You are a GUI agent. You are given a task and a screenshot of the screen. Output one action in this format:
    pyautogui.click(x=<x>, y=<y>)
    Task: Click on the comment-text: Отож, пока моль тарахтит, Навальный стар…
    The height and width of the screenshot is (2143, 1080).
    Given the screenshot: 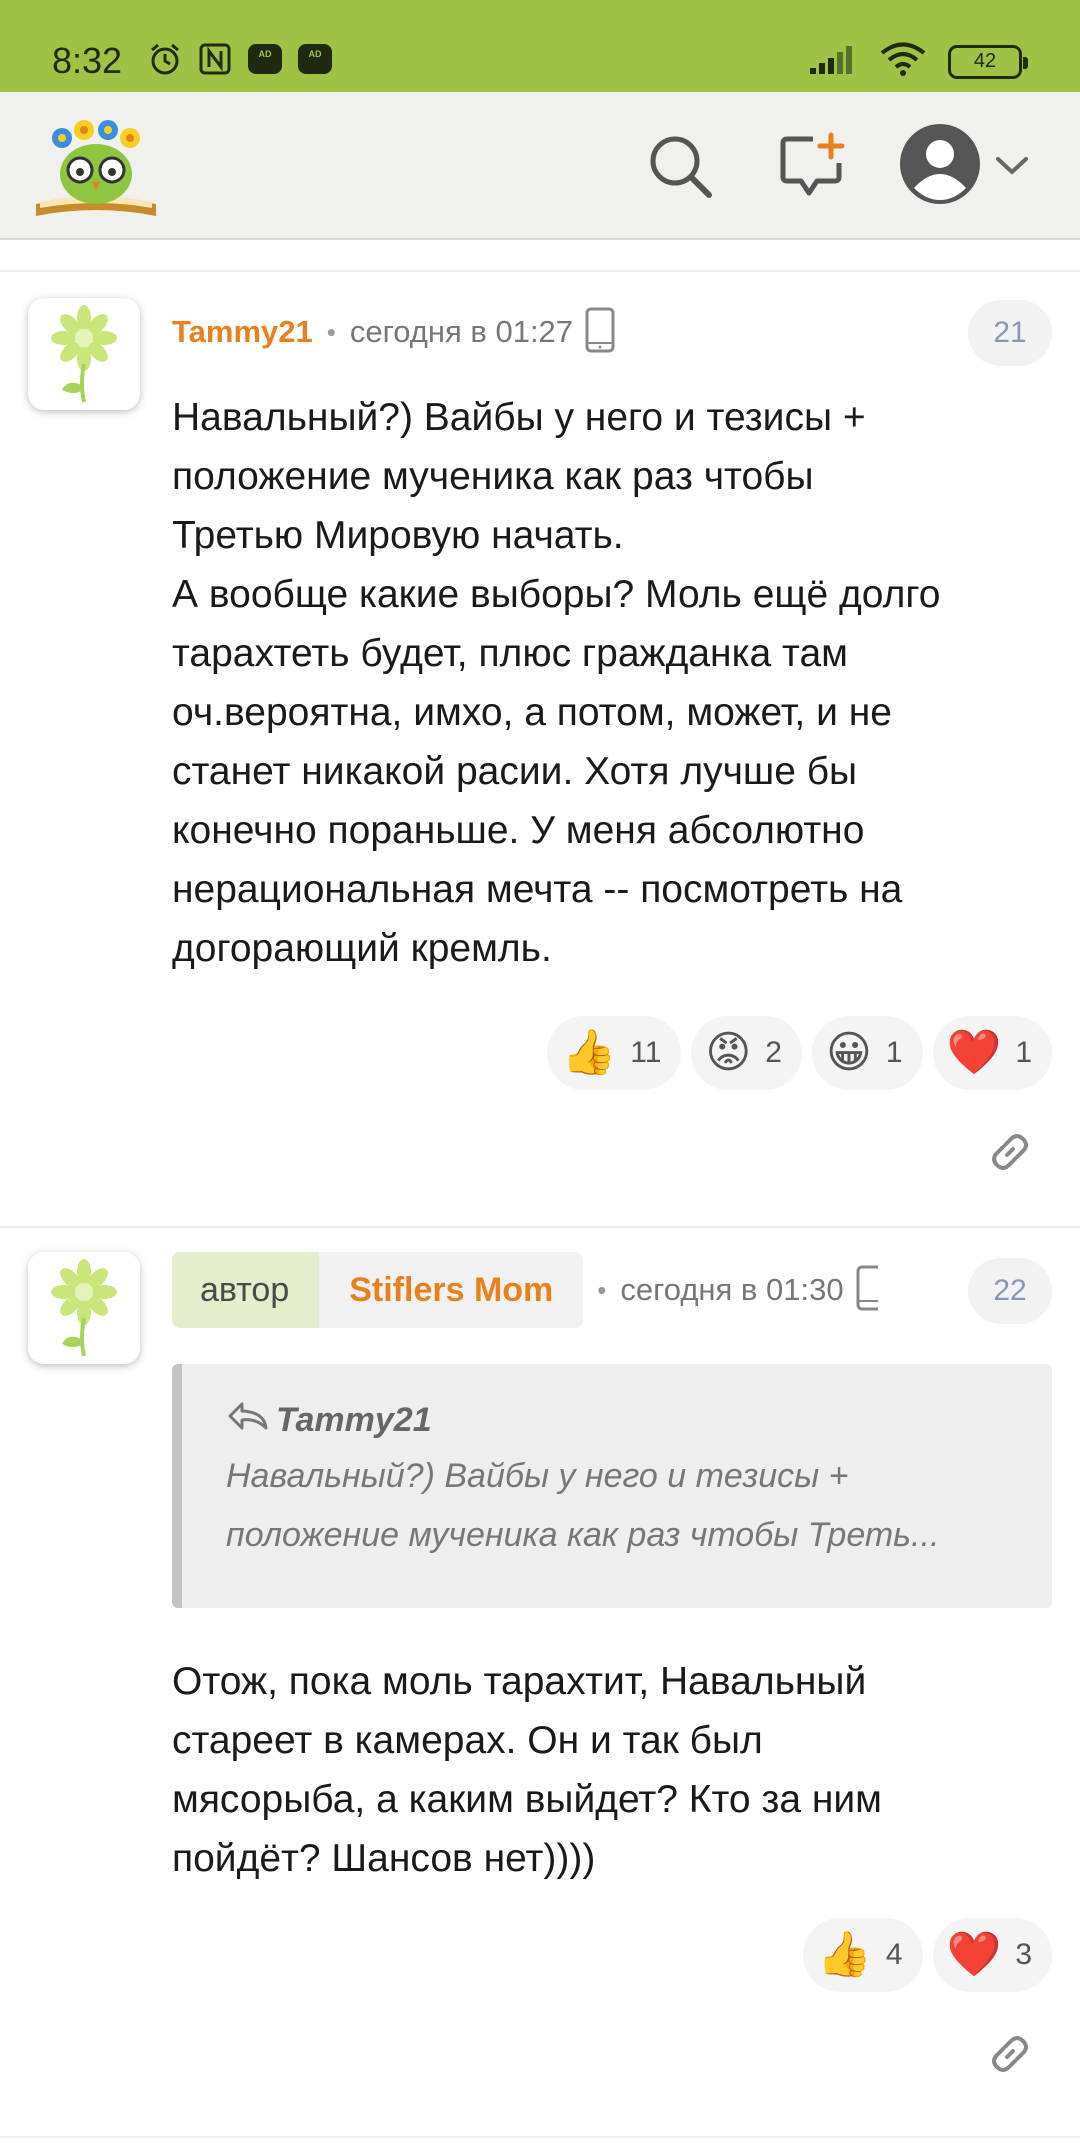 What is the action you would take?
    pyautogui.click(x=612, y=1770)
    